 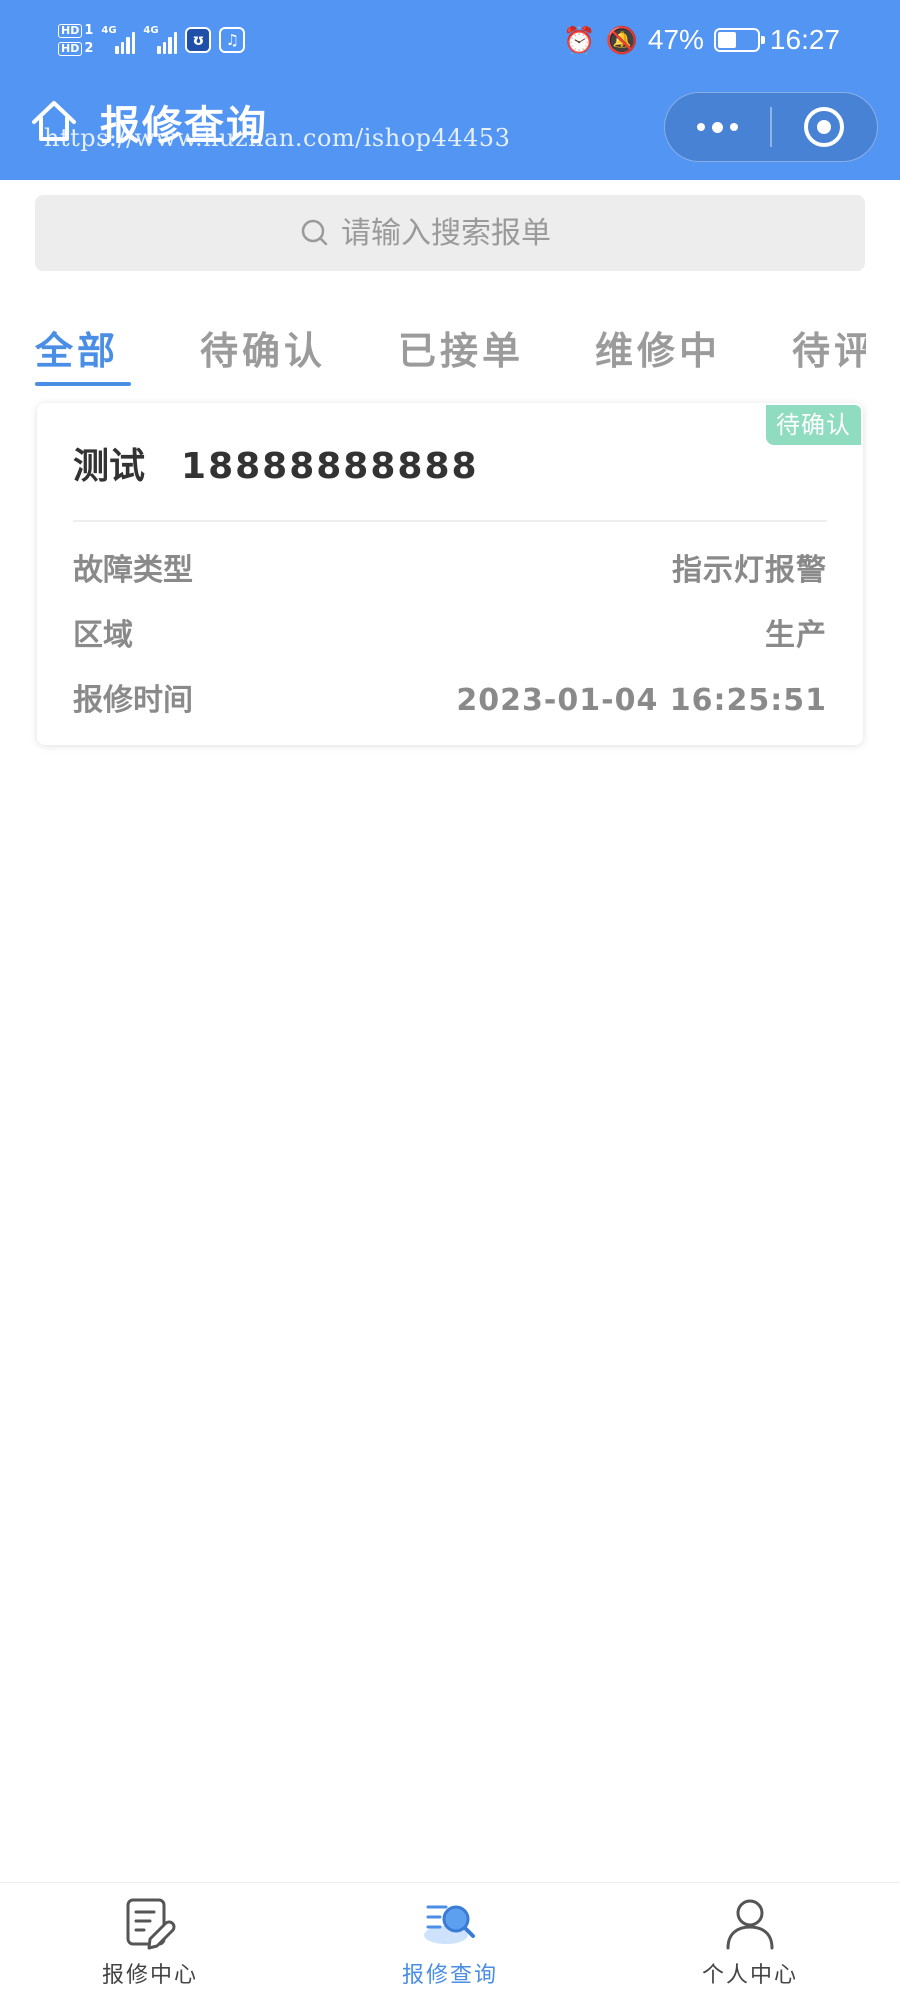 What do you see at coordinates (232, 40) in the screenshot?
I see `music-app-icon: ♫` at bounding box center [232, 40].